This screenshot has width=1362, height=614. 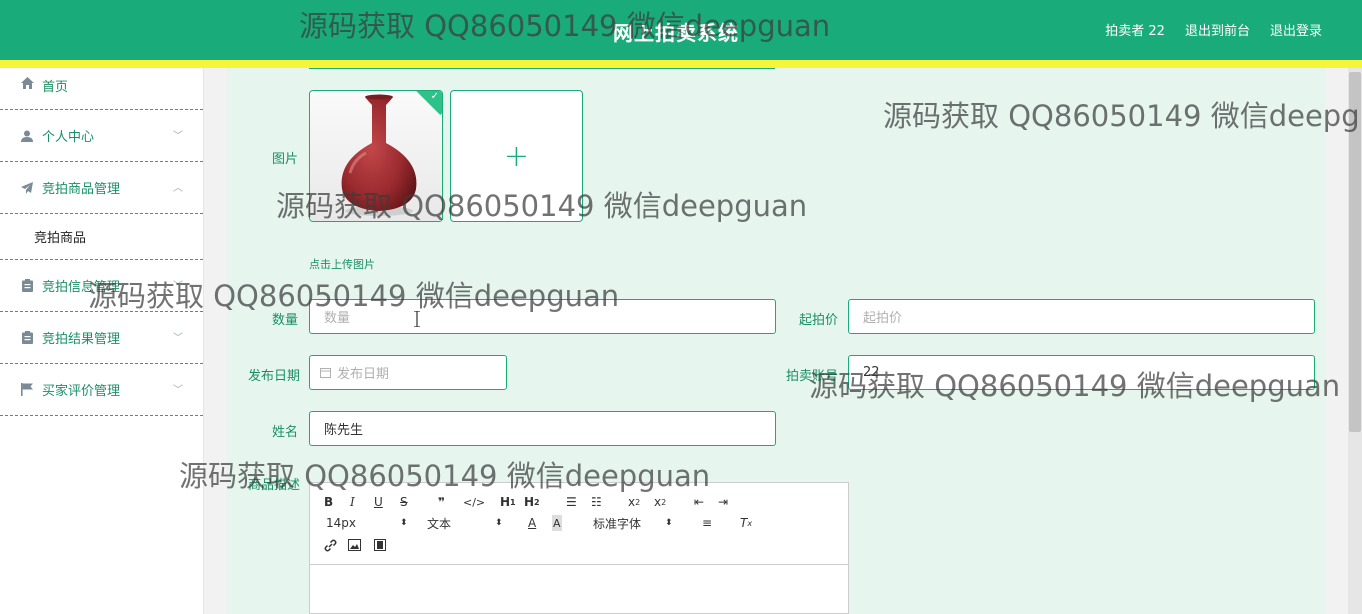 What do you see at coordinates (328, 502) in the screenshot?
I see `bold-icon: B` at bounding box center [328, 502].